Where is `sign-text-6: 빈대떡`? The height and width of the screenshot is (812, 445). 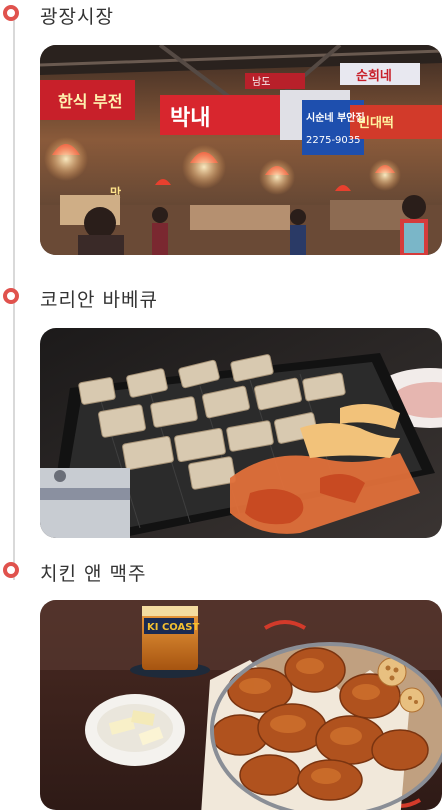 sign-text-6: 빈대떡 is located at coordinates (376, 123).